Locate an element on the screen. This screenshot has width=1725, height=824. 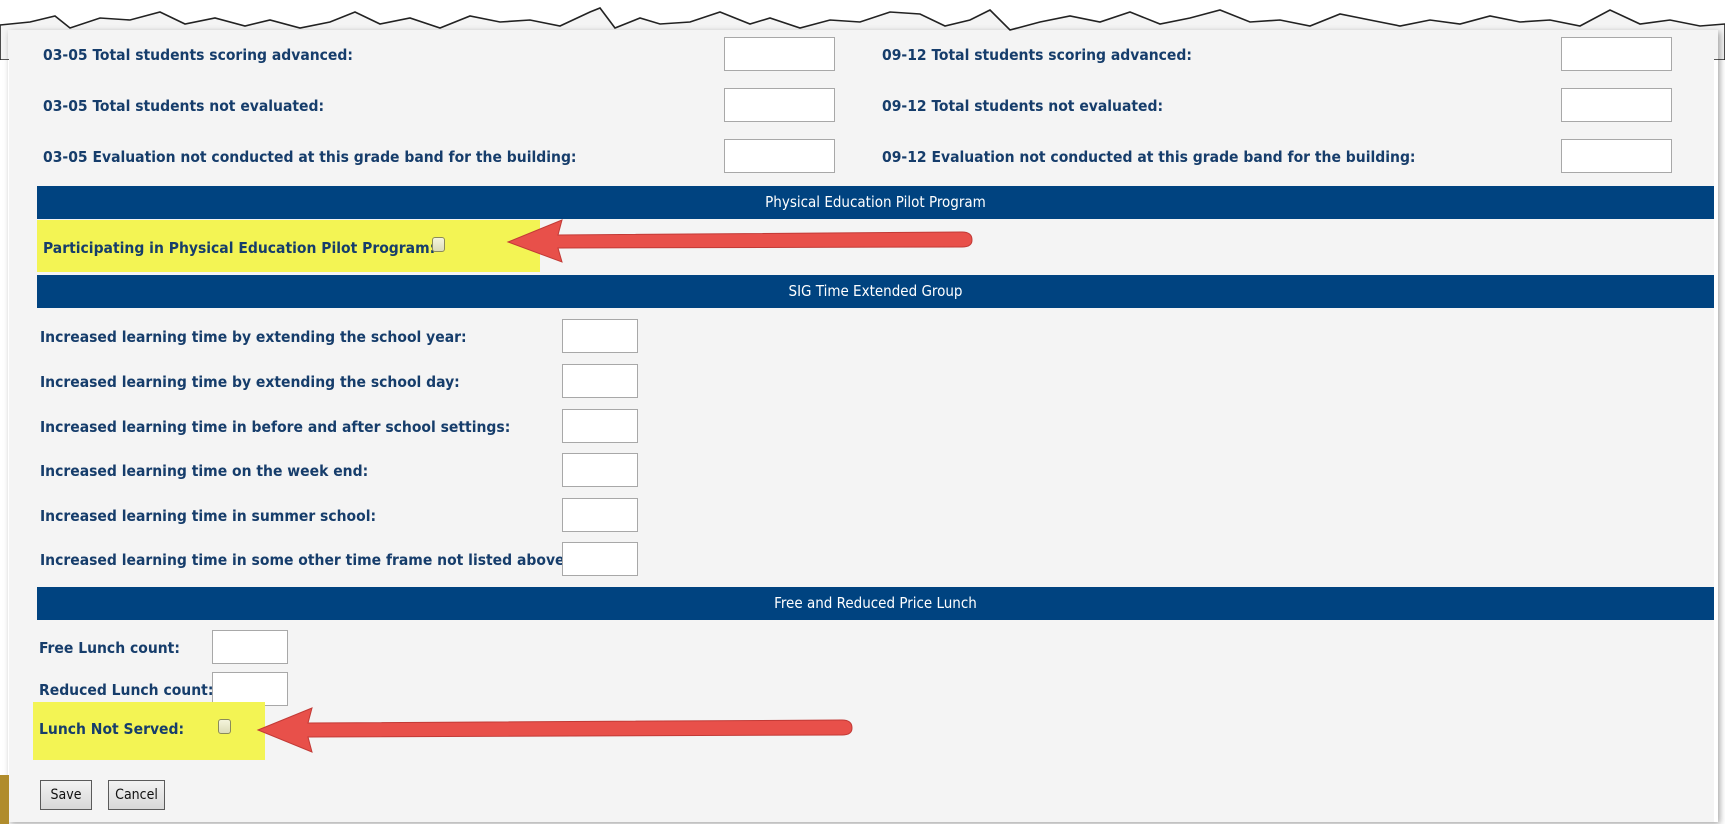
pe-participating-checkbox is located at coordinates (438, 244).